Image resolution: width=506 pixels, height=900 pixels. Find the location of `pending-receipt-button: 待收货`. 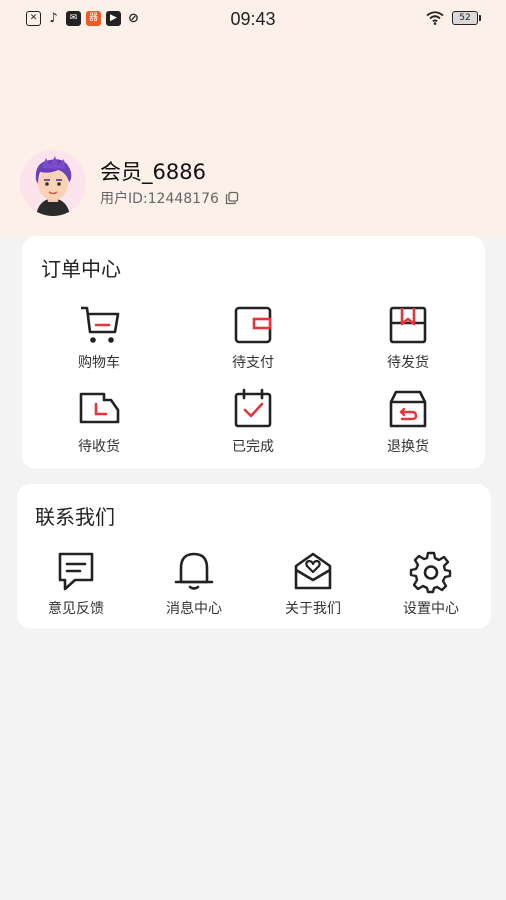

pending-receipt-button: 待收货 is located at coordinates (99, 421).